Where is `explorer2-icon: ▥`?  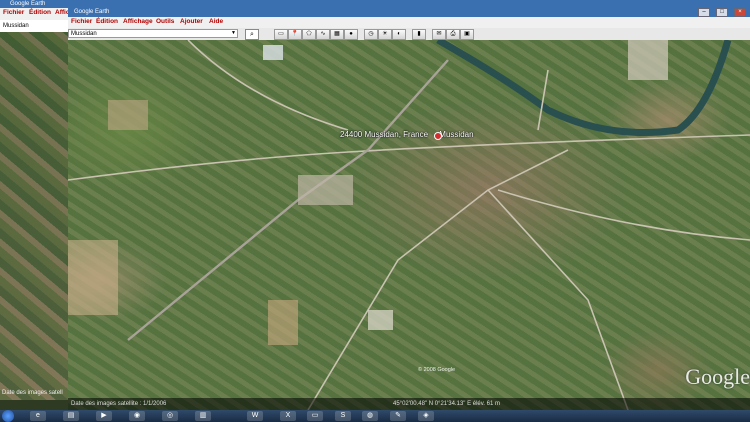
explorer2-icon: ▥ is located at coordinates (203, 416).